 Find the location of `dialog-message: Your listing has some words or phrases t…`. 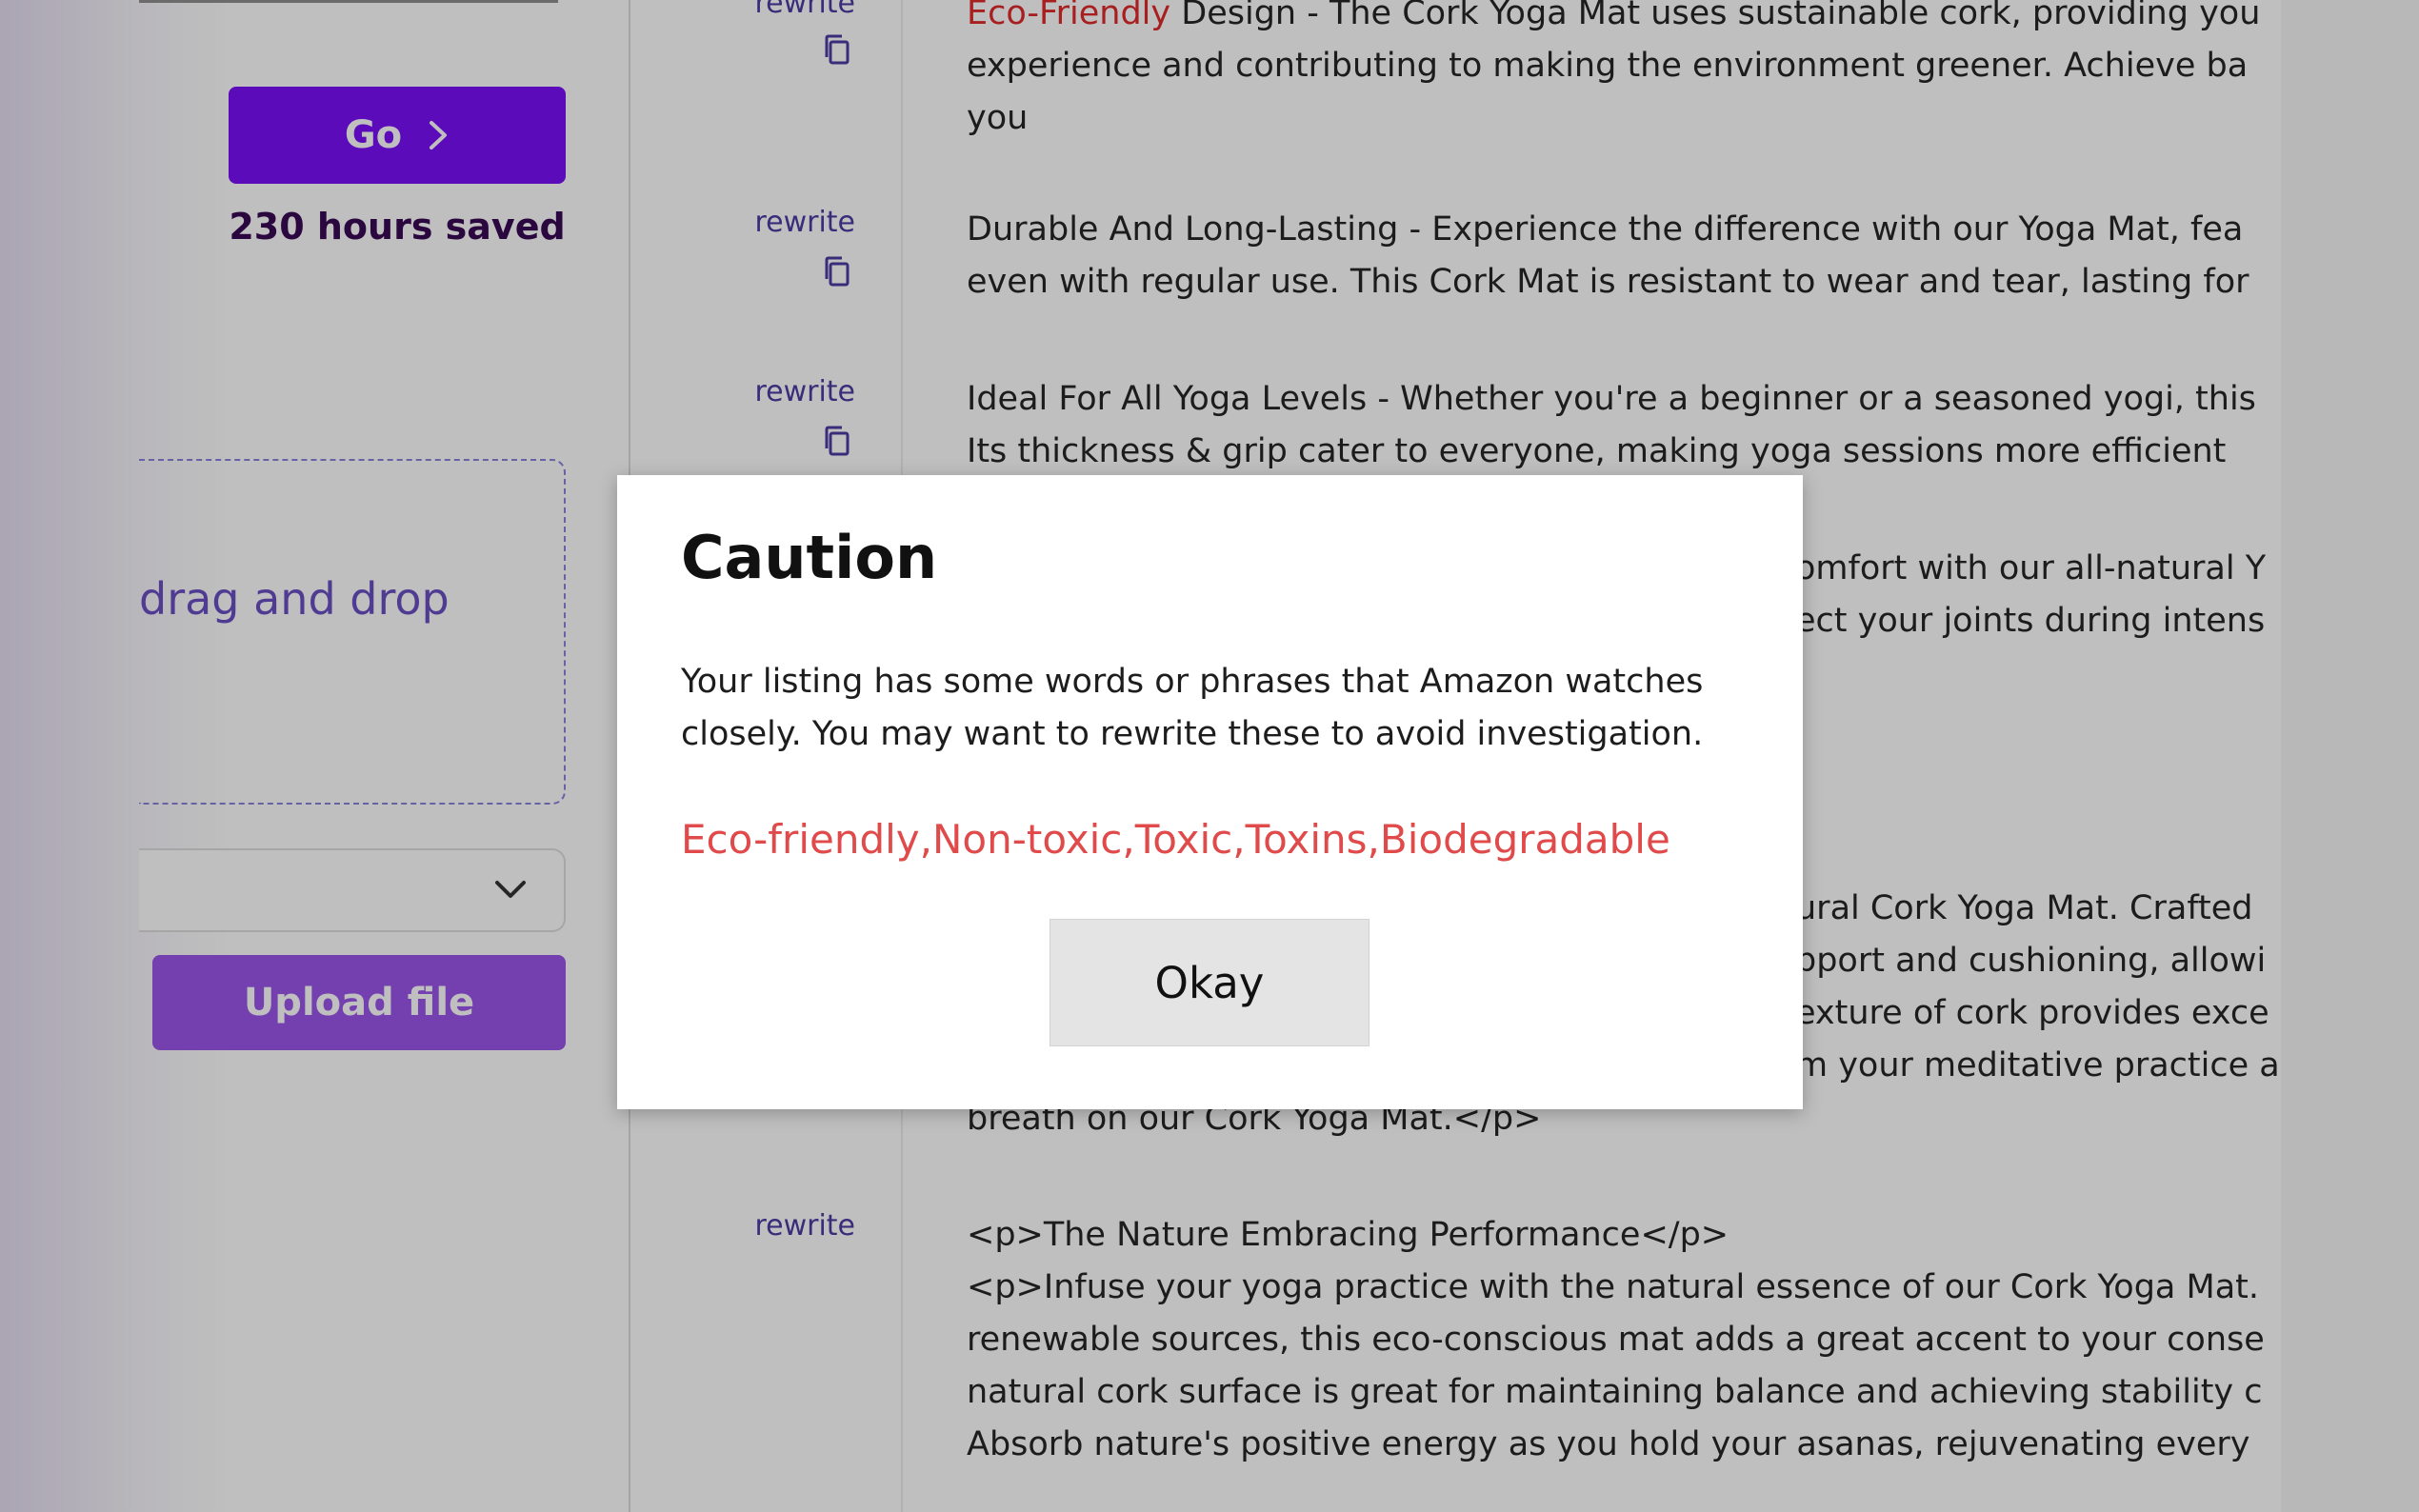

dialog-message: Your listing has some words or phrases t… is located at coordinates (1192, 708).